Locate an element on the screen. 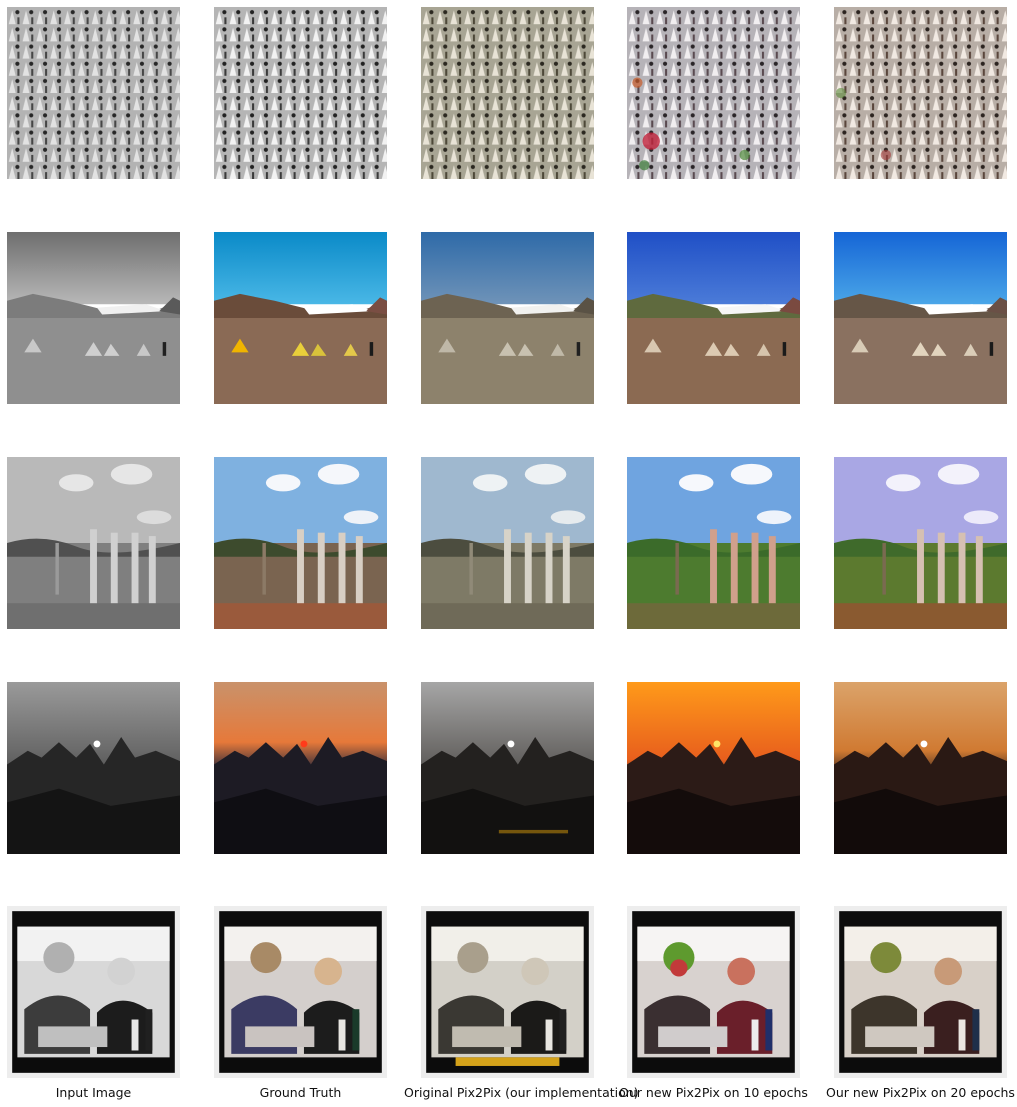  image-row2-input is located at coordinates (93, 318).